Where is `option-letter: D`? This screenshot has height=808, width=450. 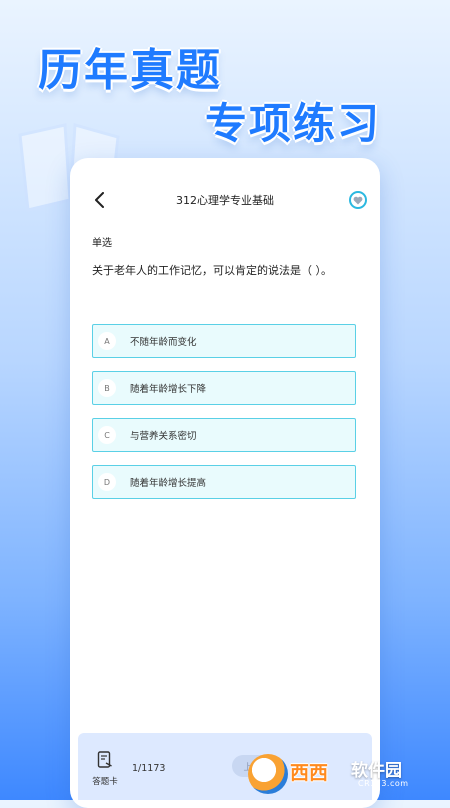 option-letter: D is located at coordinates (107, 482).